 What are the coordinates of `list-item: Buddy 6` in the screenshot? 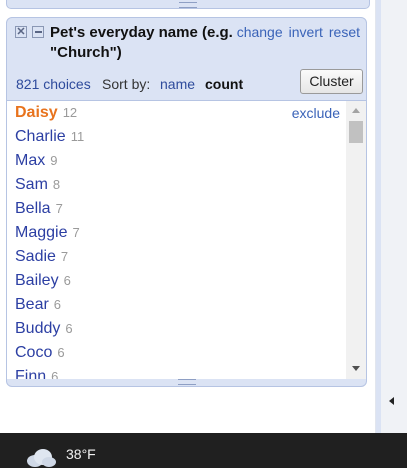 It's located at (44, 332).